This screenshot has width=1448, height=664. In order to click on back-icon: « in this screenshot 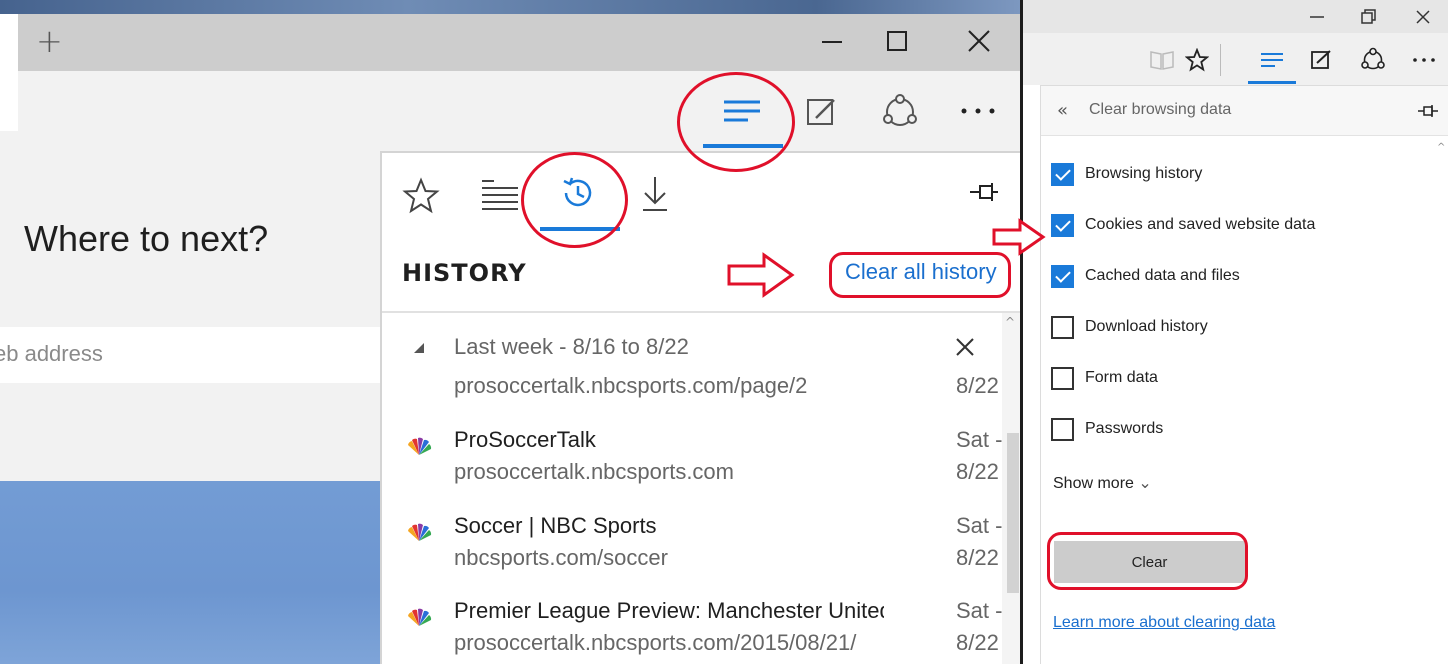, I will do `click(1062, 110)`.